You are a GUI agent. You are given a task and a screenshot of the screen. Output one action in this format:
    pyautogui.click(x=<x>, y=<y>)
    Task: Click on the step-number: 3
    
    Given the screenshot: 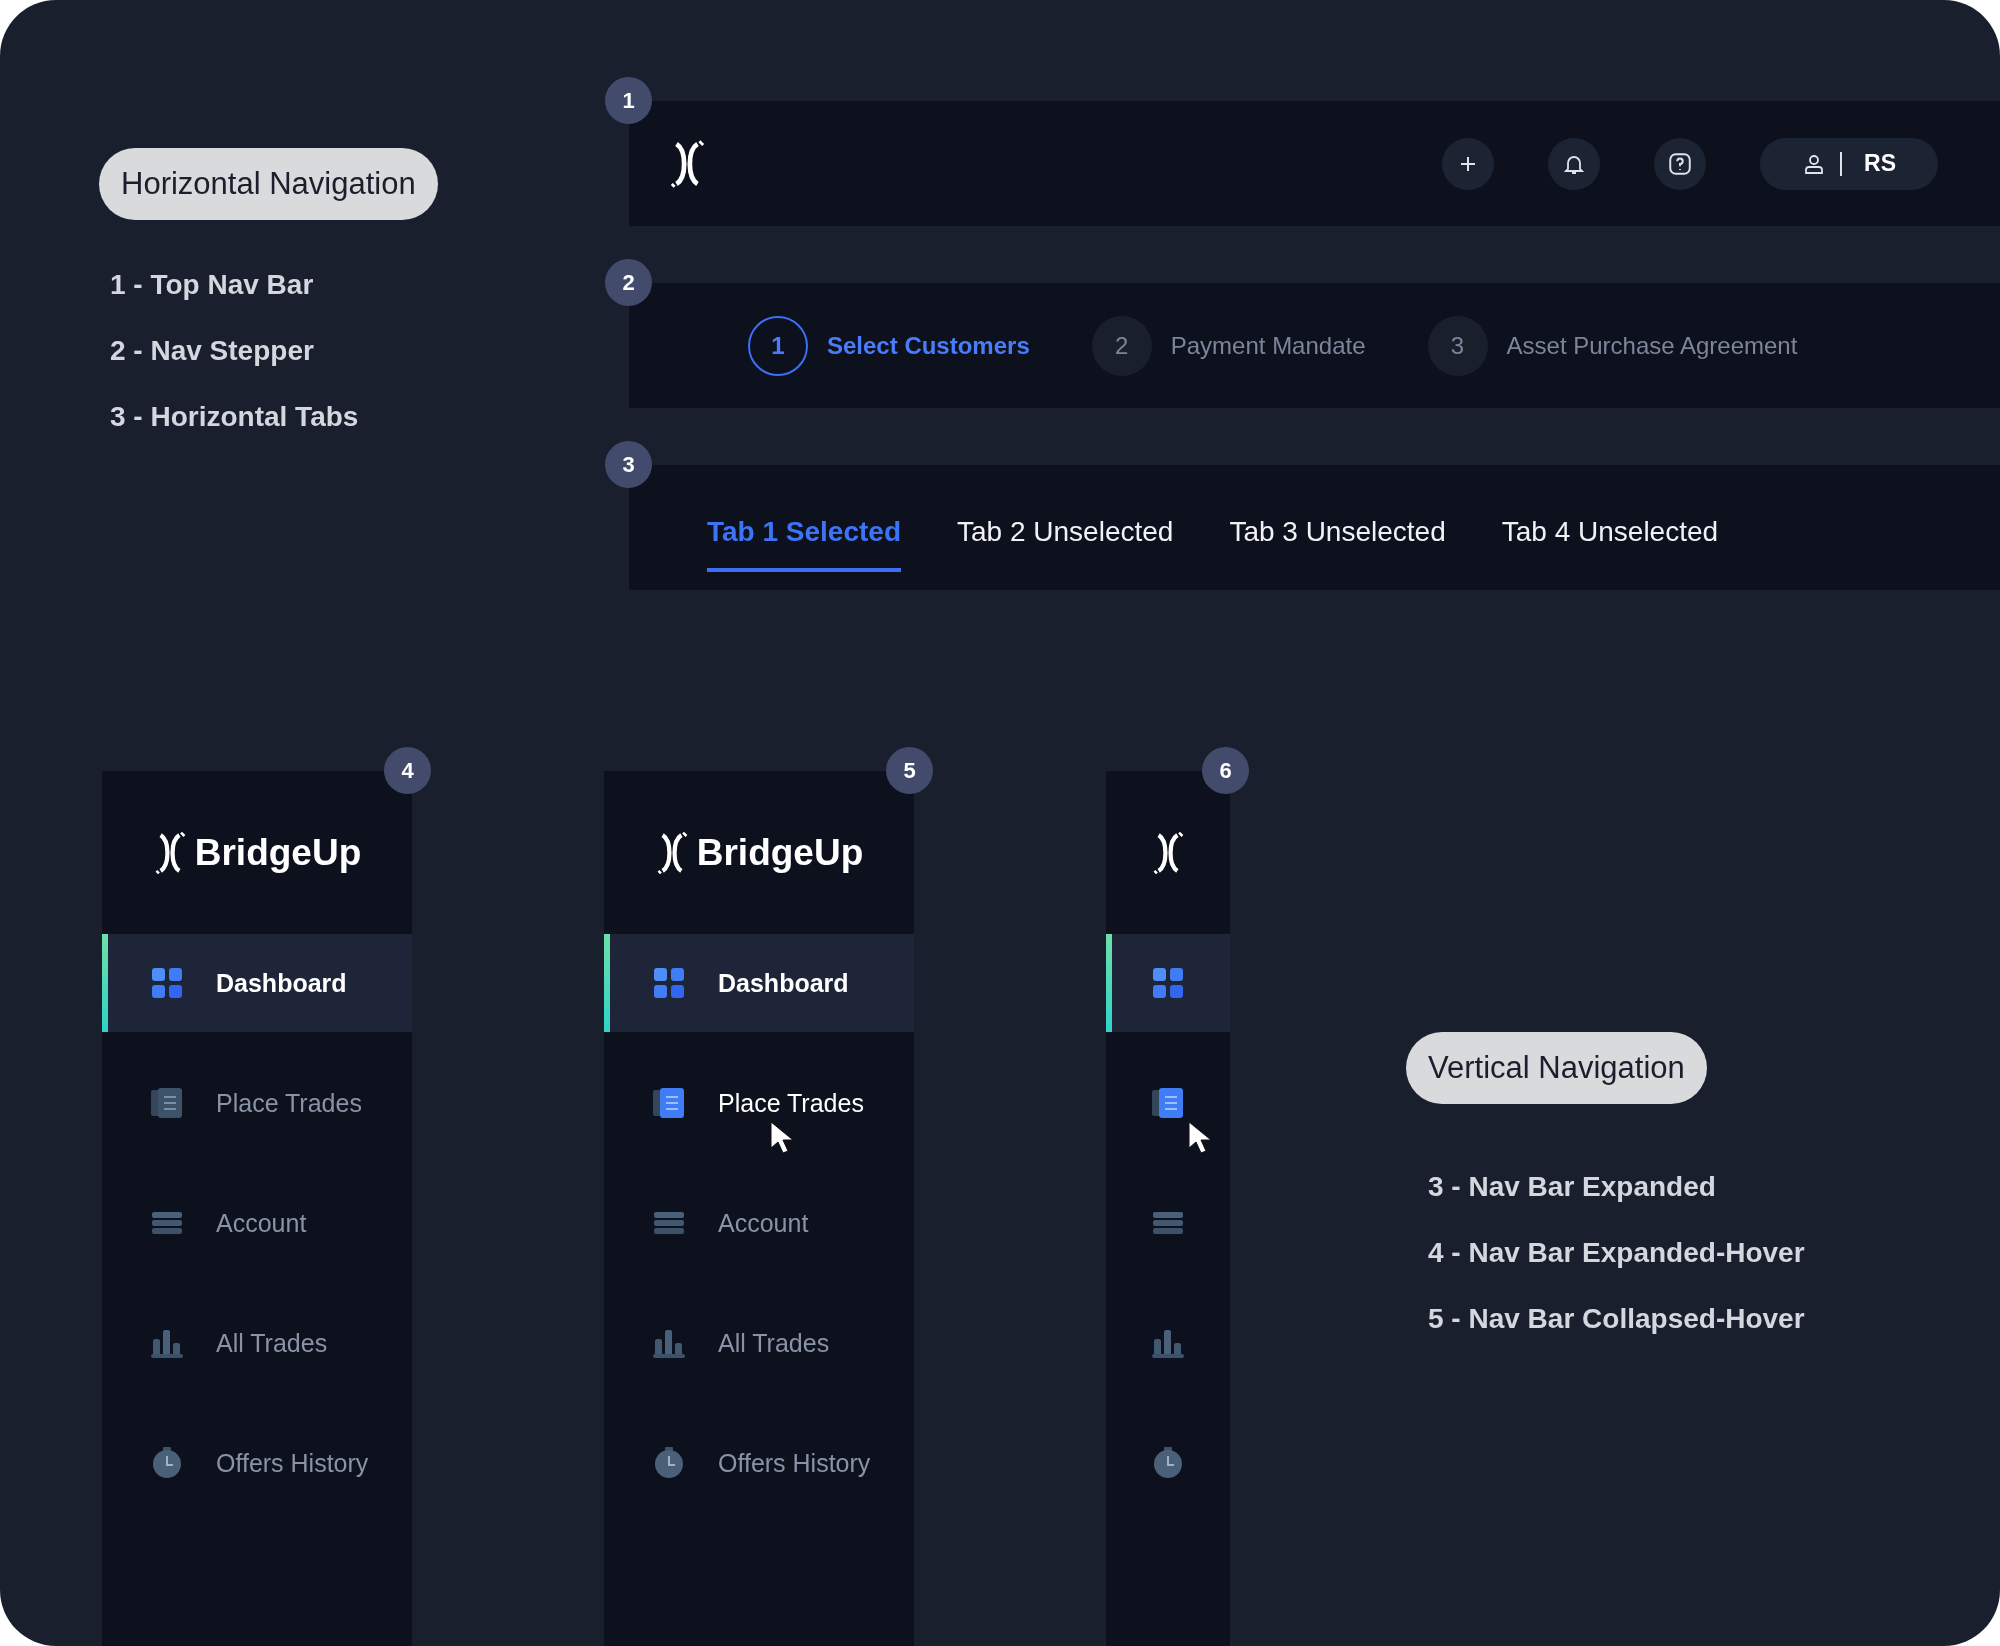 What is the action you would take?
    pyautogui.click(x=1457, y=345)
    